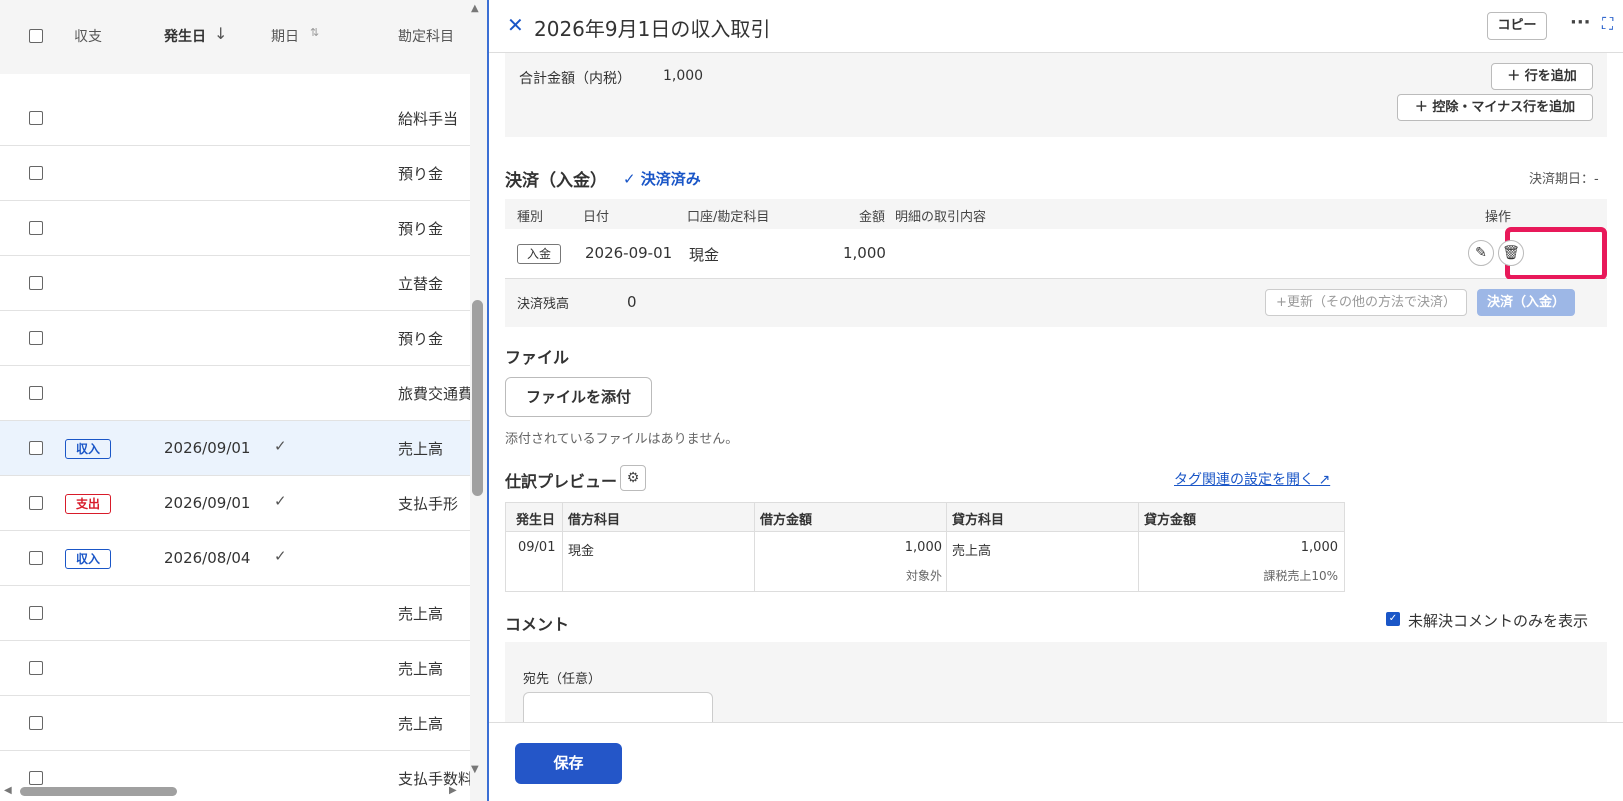  I want to click on row-account: 支払手数料, so click(436, 779).